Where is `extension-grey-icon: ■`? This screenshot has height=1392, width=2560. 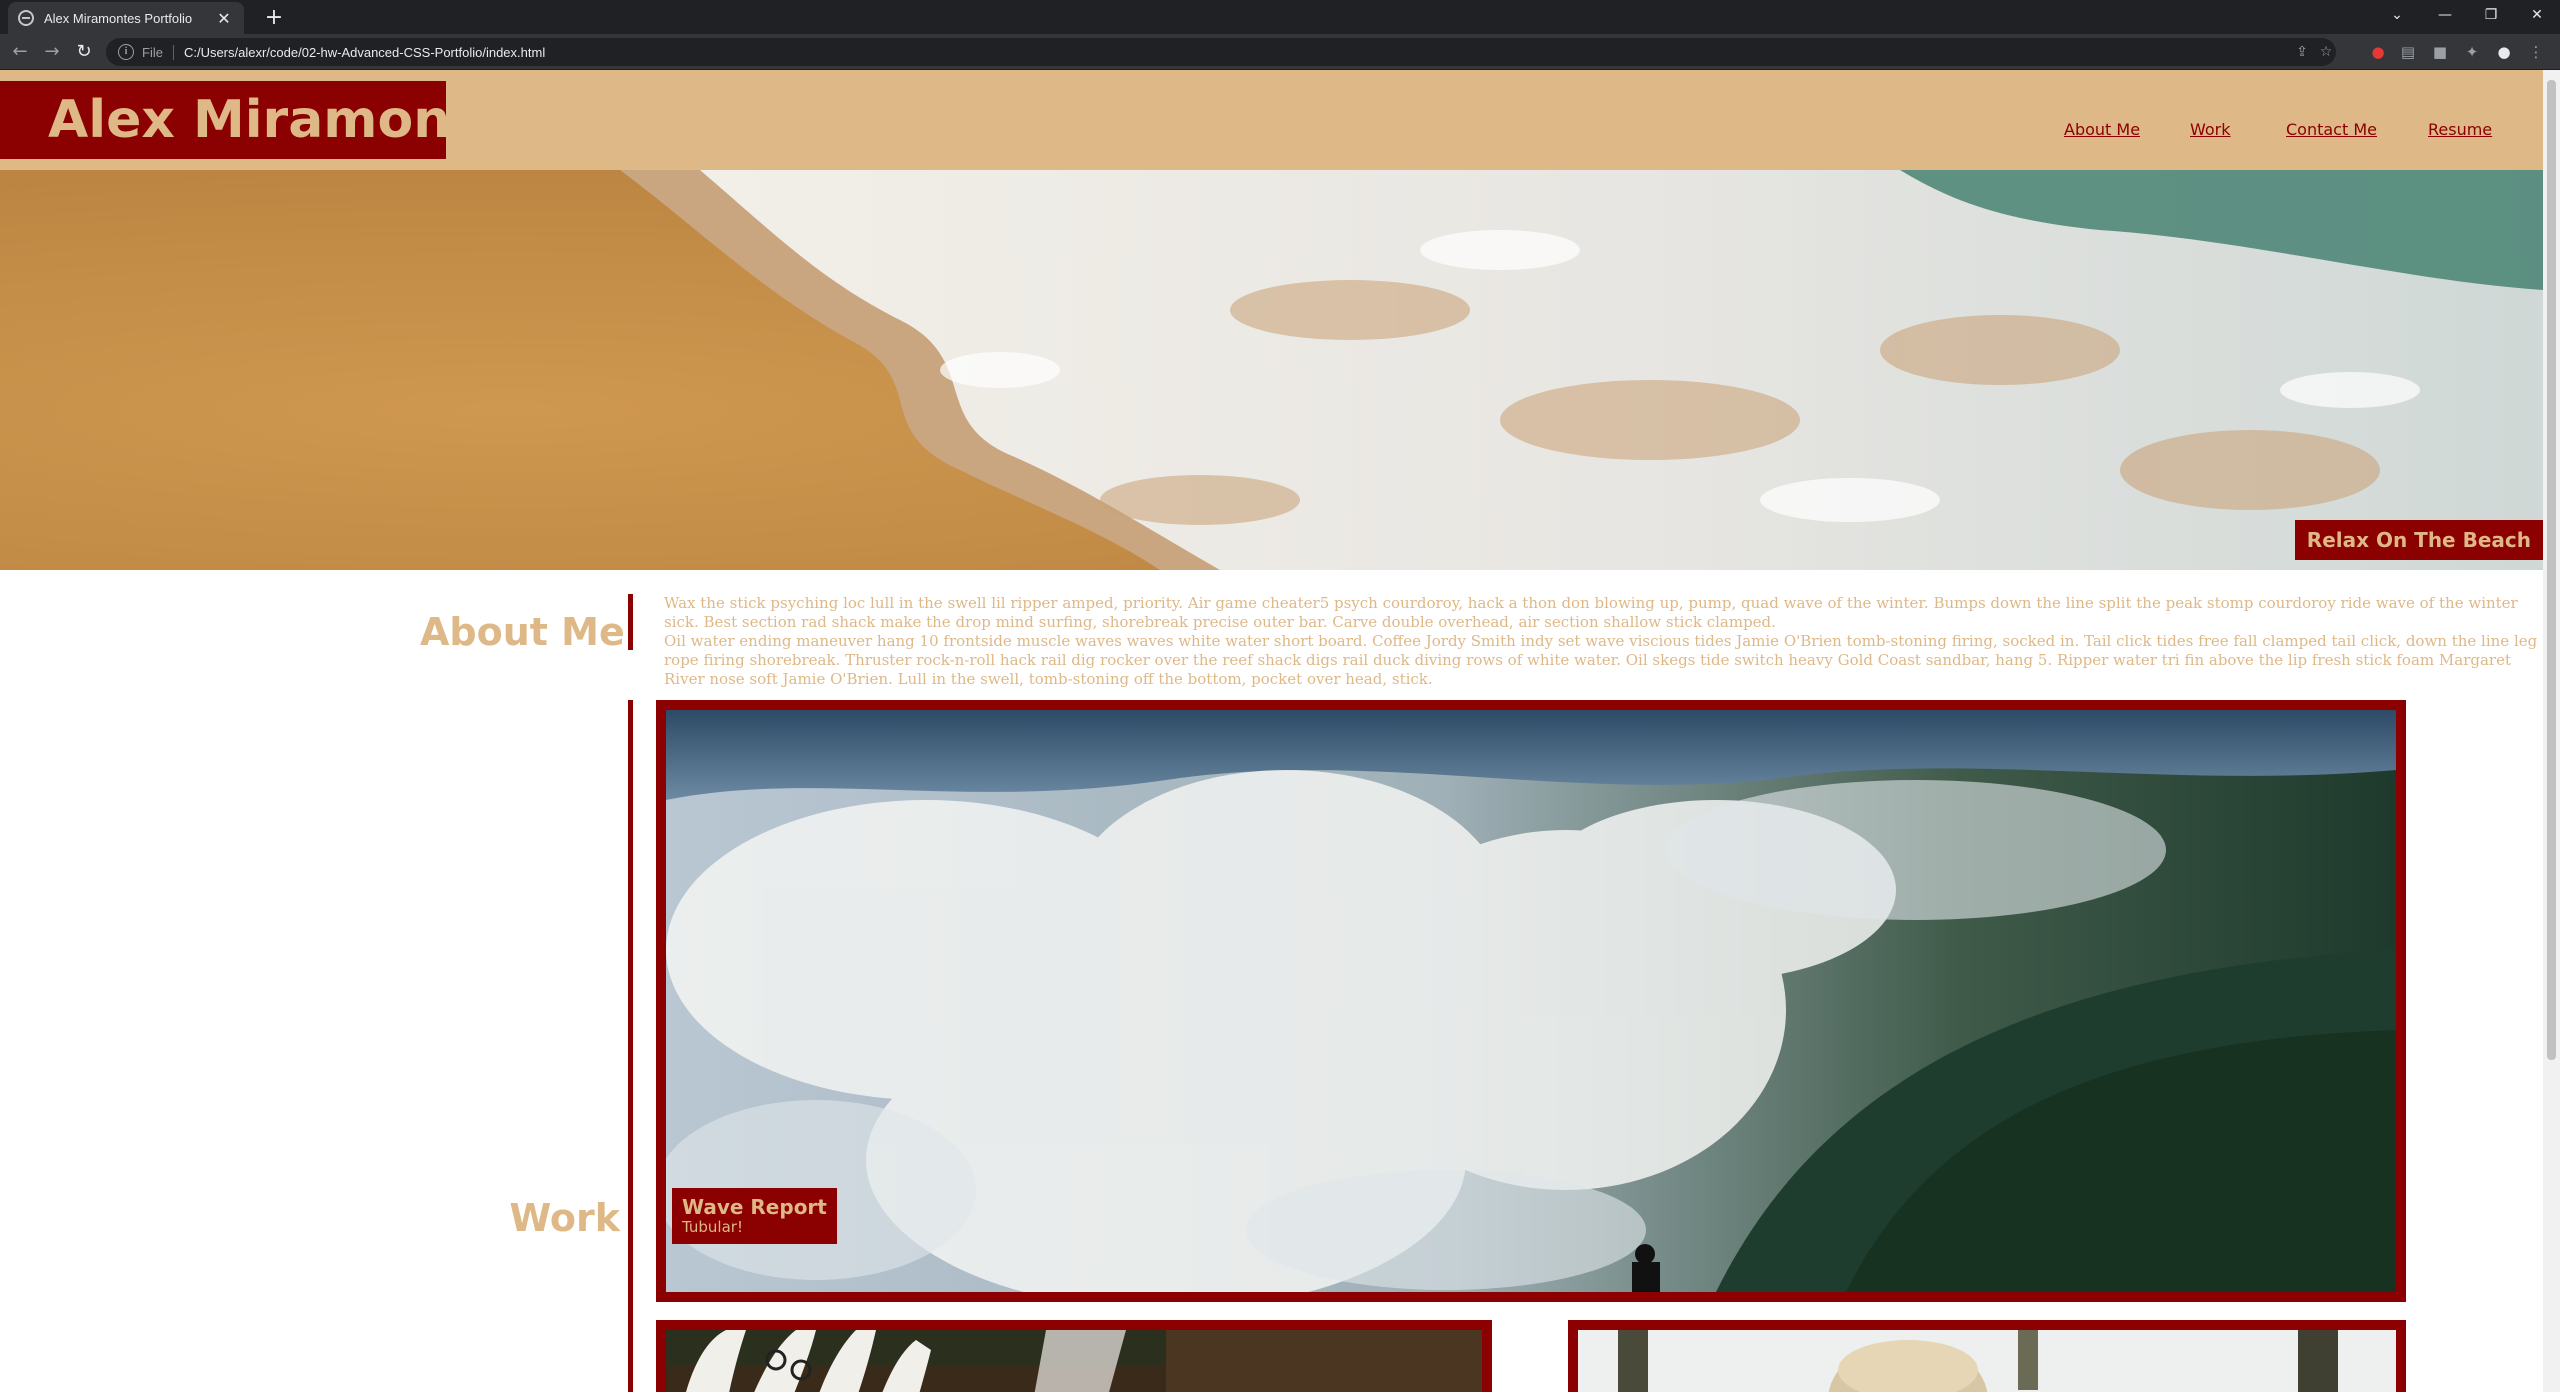 extension-grey-icon: ■ is located at coordinates (2440, 52).